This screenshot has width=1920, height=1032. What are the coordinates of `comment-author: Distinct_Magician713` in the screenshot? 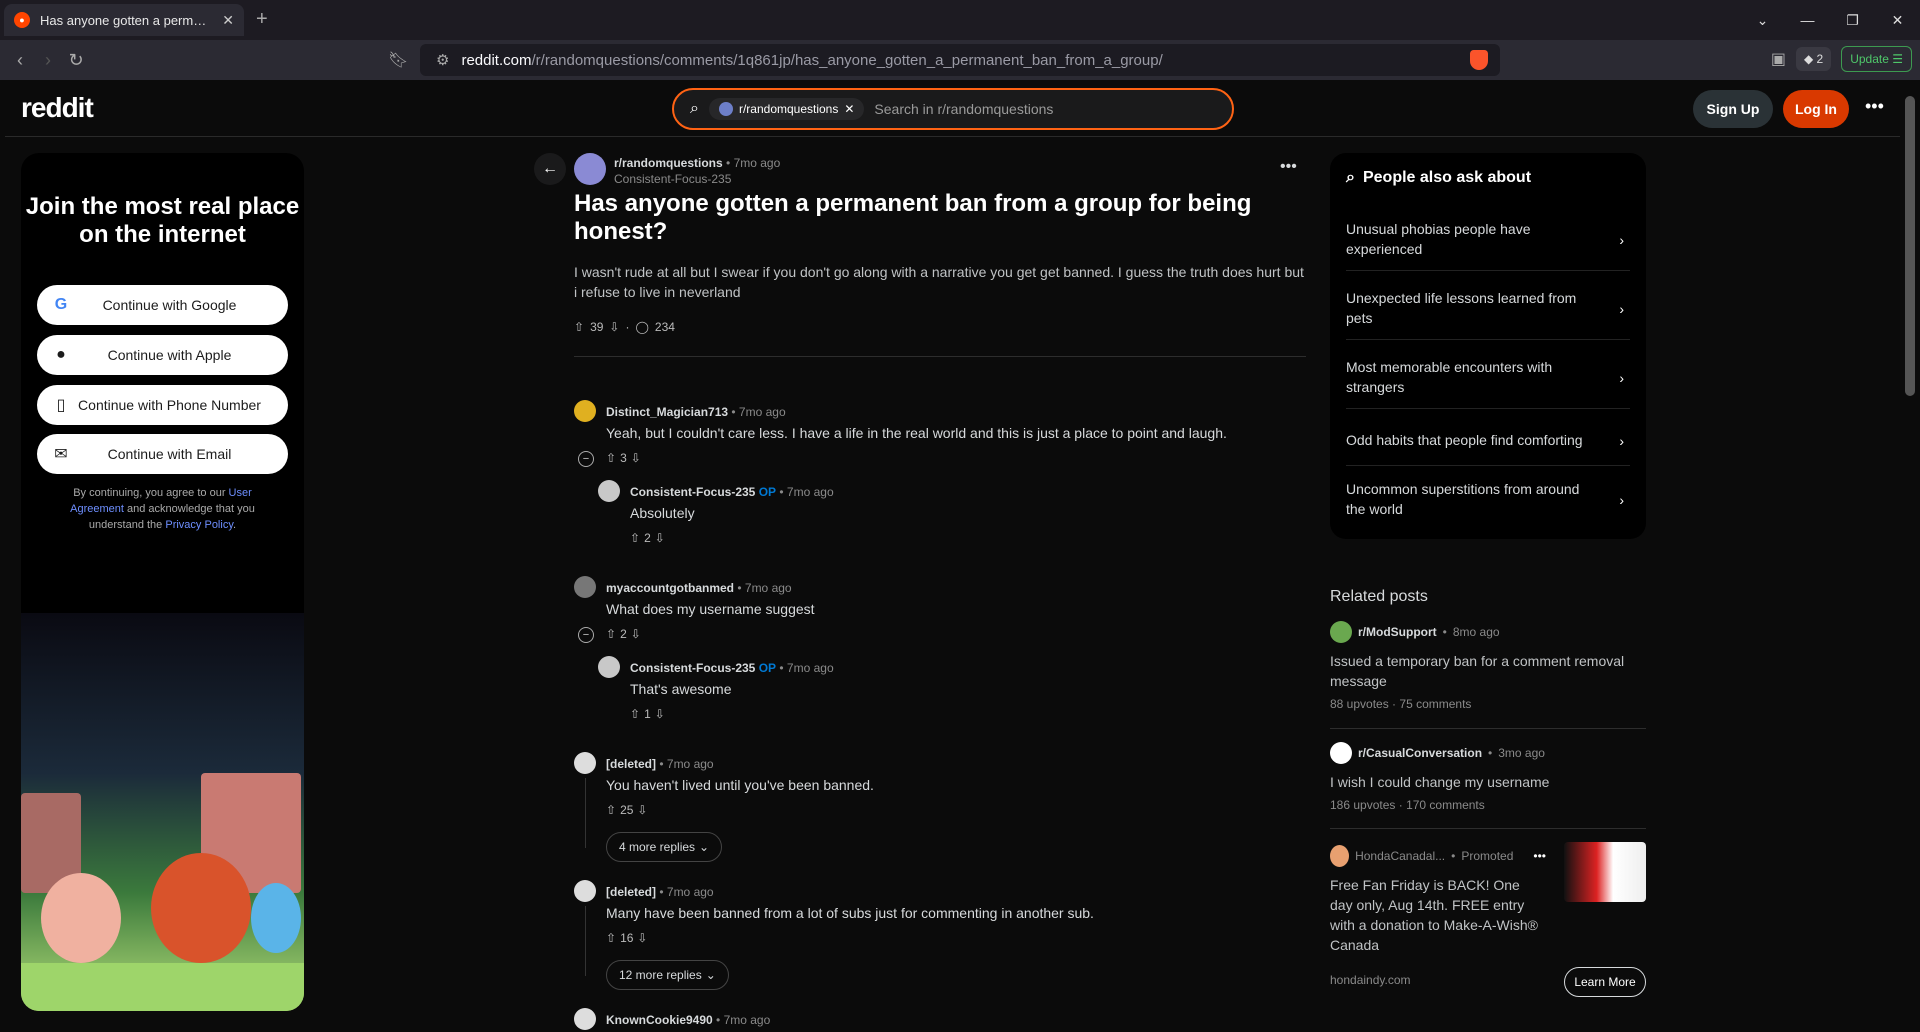 It's located at (667, 412).